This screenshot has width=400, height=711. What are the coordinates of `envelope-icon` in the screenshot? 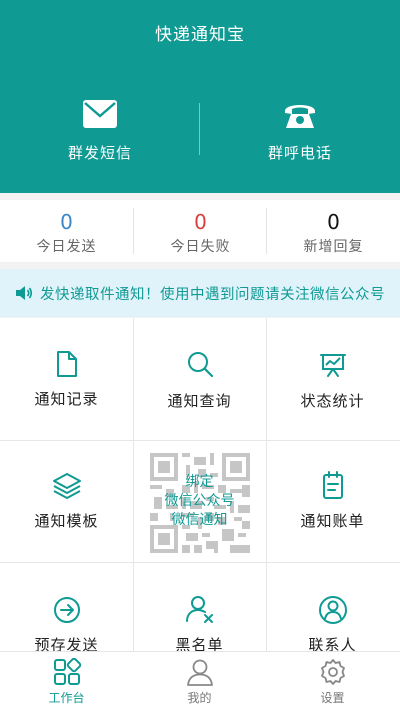 It's located at (100, 117).